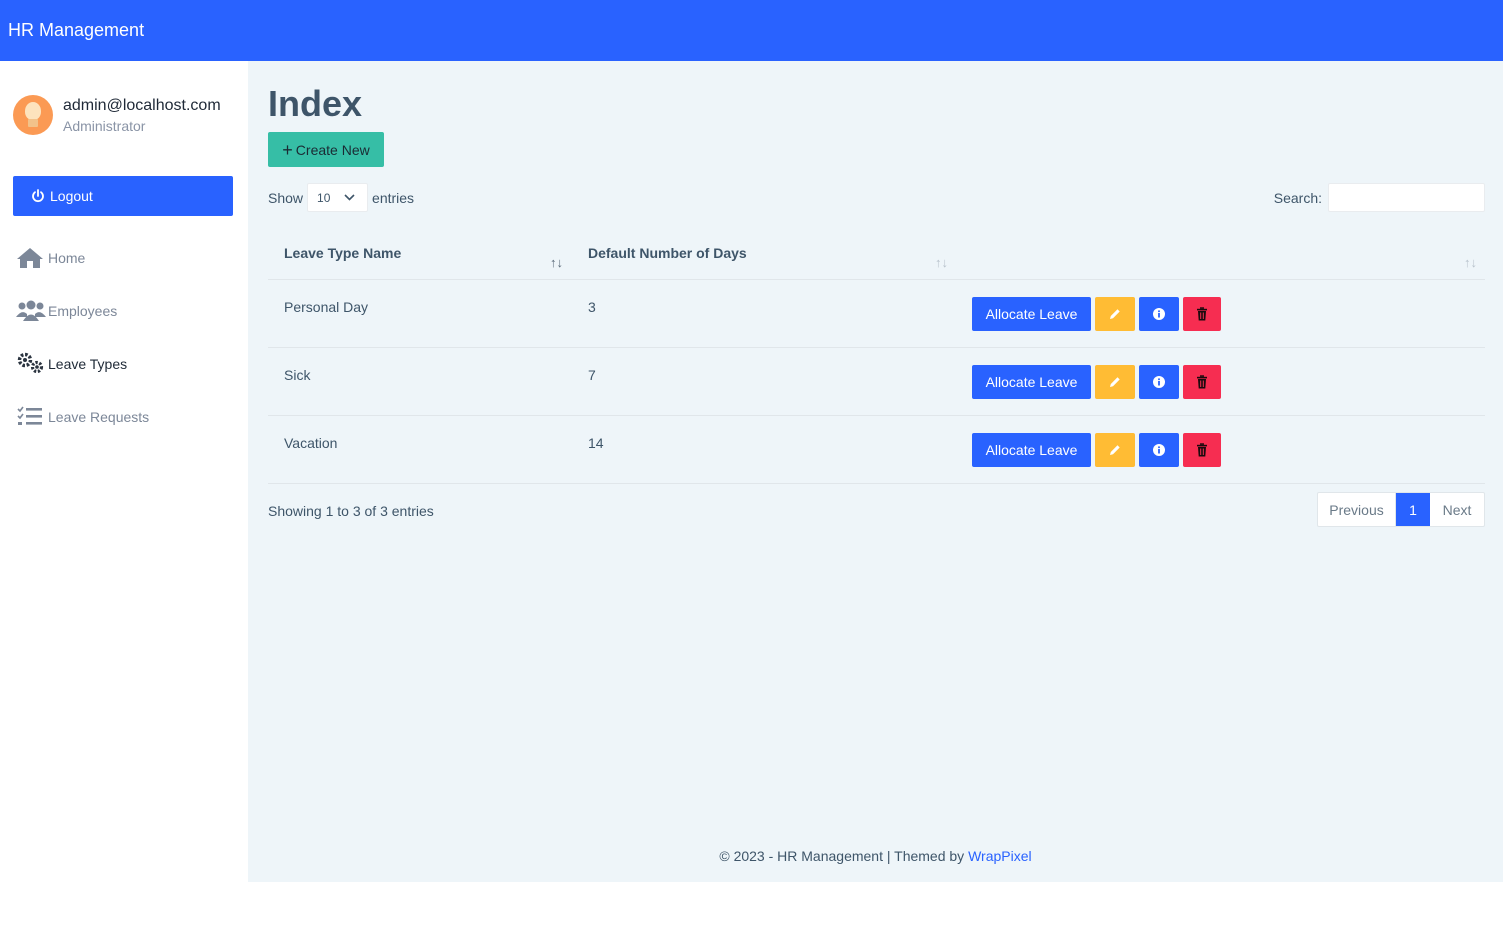 Image resolution: width=1503 pixels, height=950 pixels. What do you see at coordinates (1406, 197) in the screenshot?
I see `search-input` at bounding box center [1406, 197].